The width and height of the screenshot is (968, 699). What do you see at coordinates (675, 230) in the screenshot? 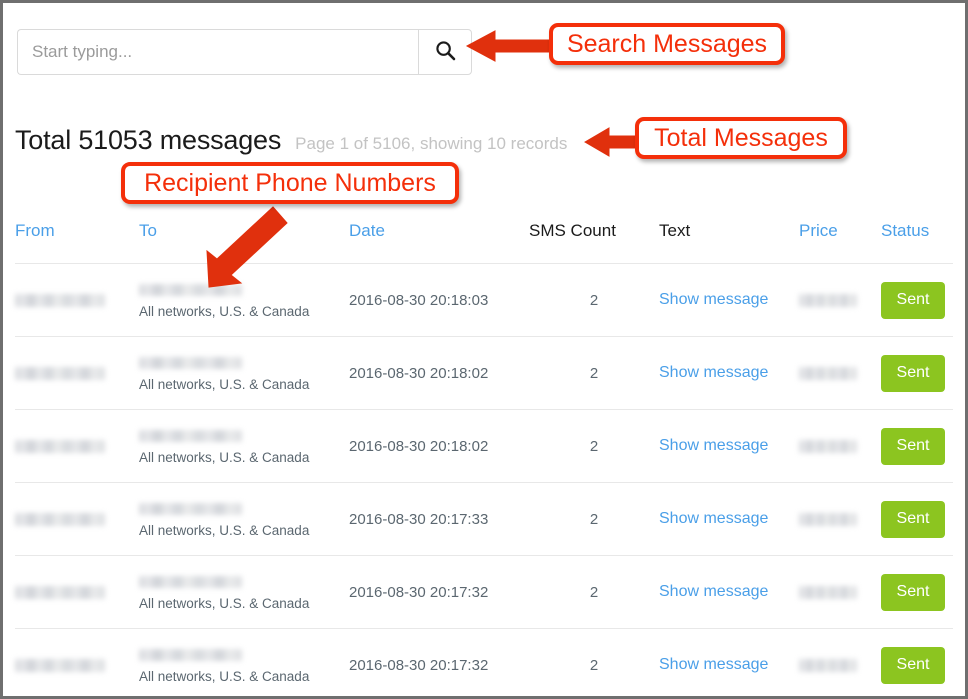
I see `column-header-text: Text` at bounding box center [675, 230].